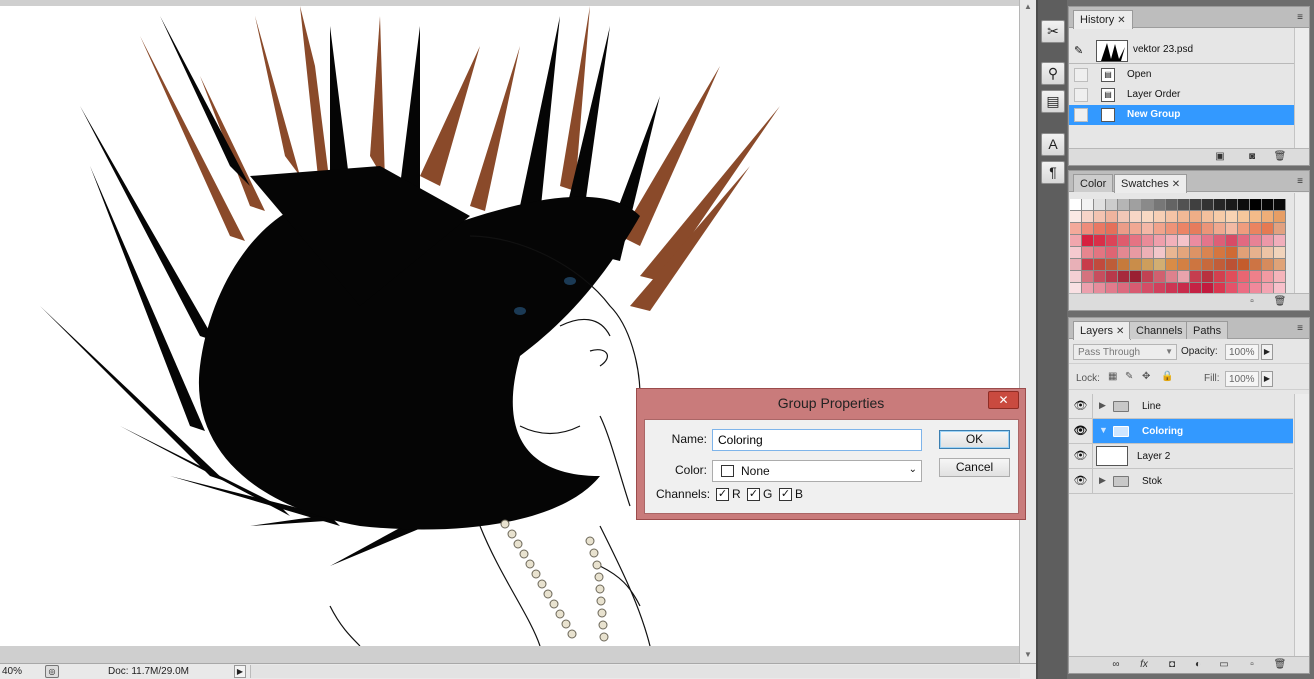 This screenshot has width=1314, height=679. What do you see at coordinates (1053, 144) in the screenshot?
I see `character-icon: A` at bounding box center [1053, 144].